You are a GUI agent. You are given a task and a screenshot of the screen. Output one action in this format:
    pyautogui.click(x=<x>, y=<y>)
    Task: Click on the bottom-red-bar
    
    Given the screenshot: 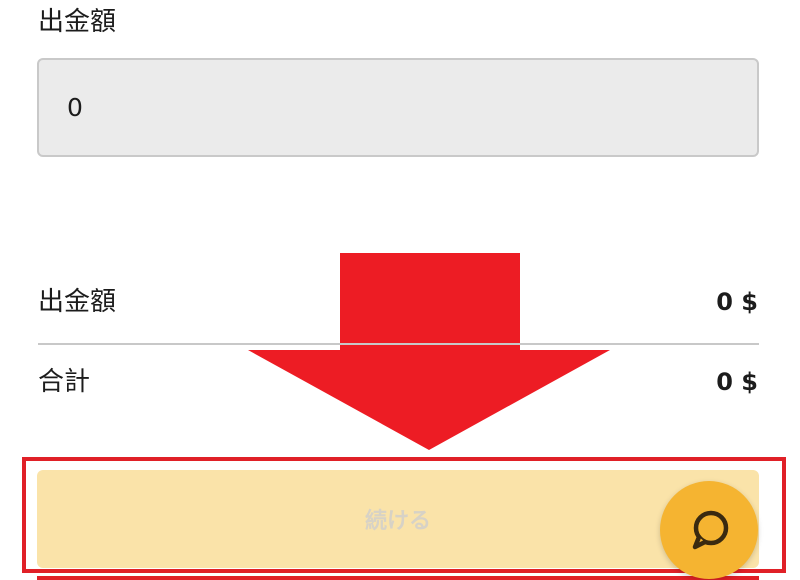 What is the action you would take?
    pyautogui.click(x=398, y=578)
    